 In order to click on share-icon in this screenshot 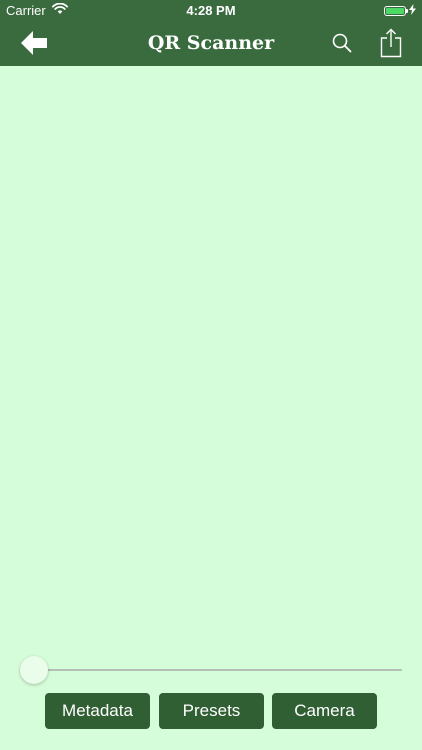, I will do `click(391, 43)`.